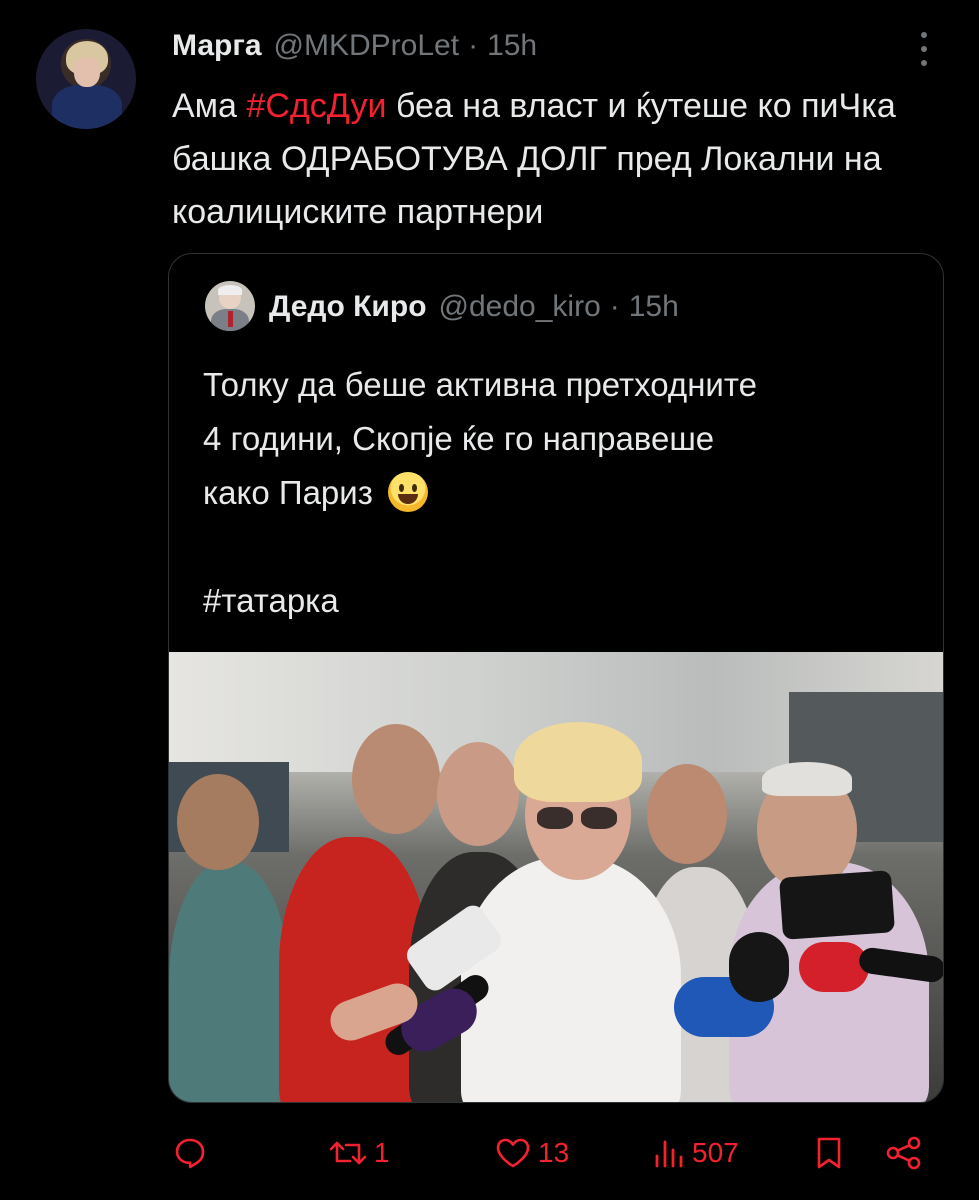  I want to click on hashtag-link: #СдсДуи, so click(316, 106).